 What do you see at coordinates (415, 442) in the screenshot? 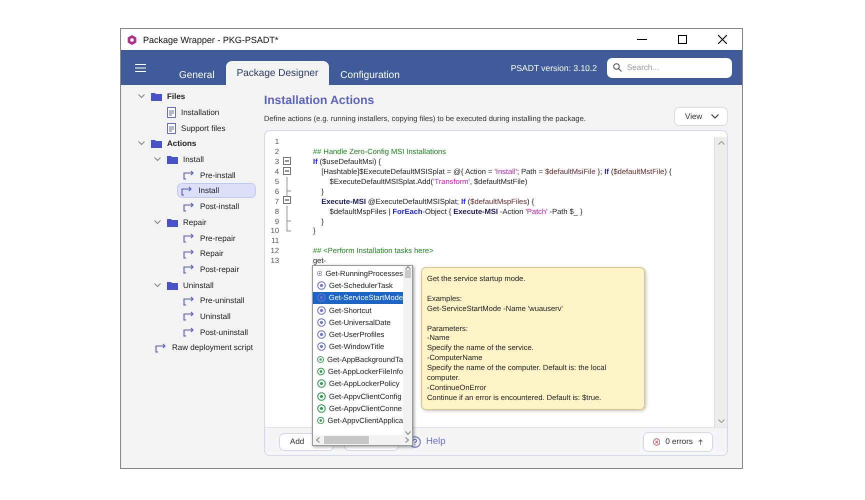
I see `help-icon` at bounding box center [415, 442].